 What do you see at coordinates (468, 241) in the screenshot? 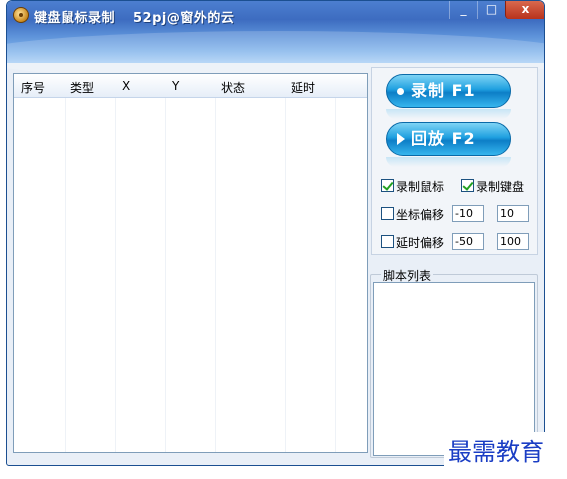
I see `delay-offset-min-input: -50` at bounding box center [468, 241].